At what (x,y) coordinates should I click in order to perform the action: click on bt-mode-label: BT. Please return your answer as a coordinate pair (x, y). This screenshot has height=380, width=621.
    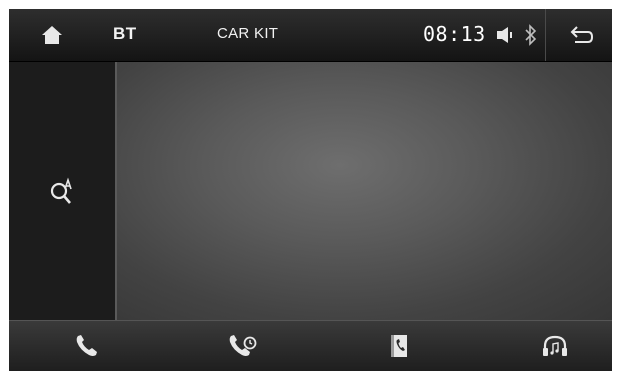
    Looking at the image, I should click on (125, 33).